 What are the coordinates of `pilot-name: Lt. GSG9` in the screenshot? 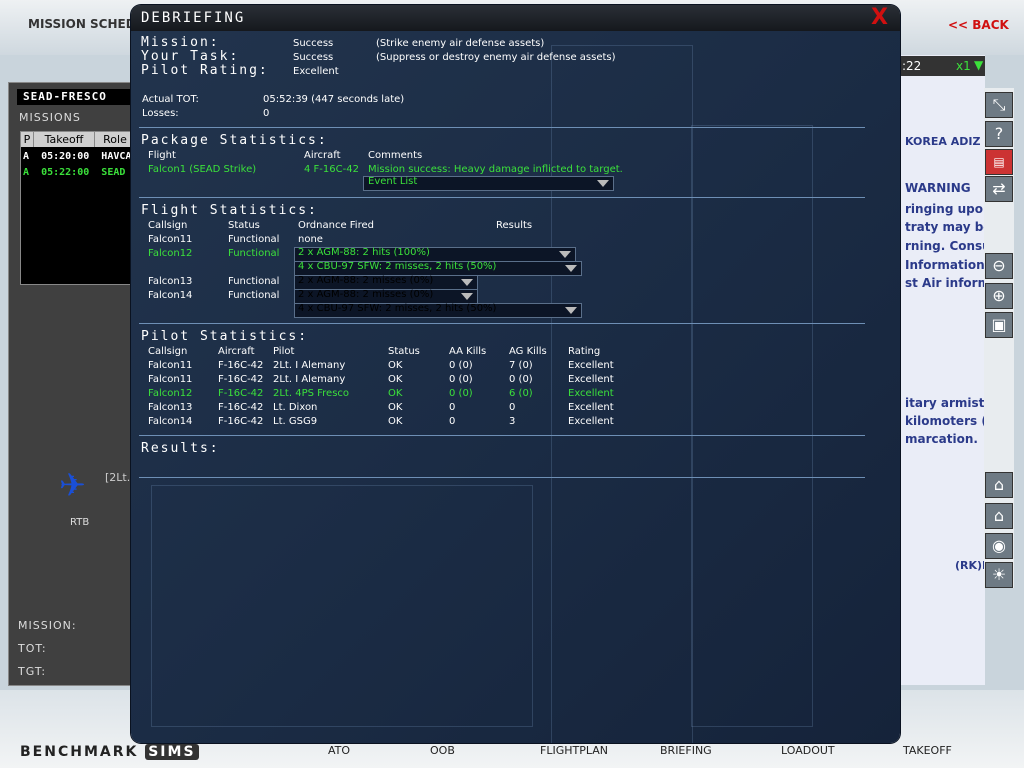 It's located at (295, 421).